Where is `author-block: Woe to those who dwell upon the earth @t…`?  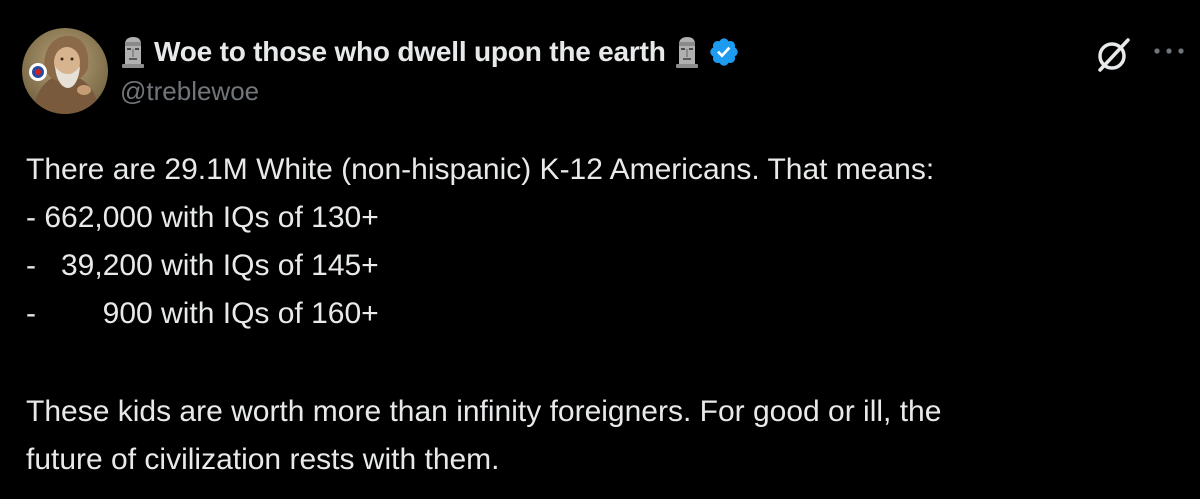
author-block: Woe to those who dwell upon the earth @t… is located at coordinates (430, 70).